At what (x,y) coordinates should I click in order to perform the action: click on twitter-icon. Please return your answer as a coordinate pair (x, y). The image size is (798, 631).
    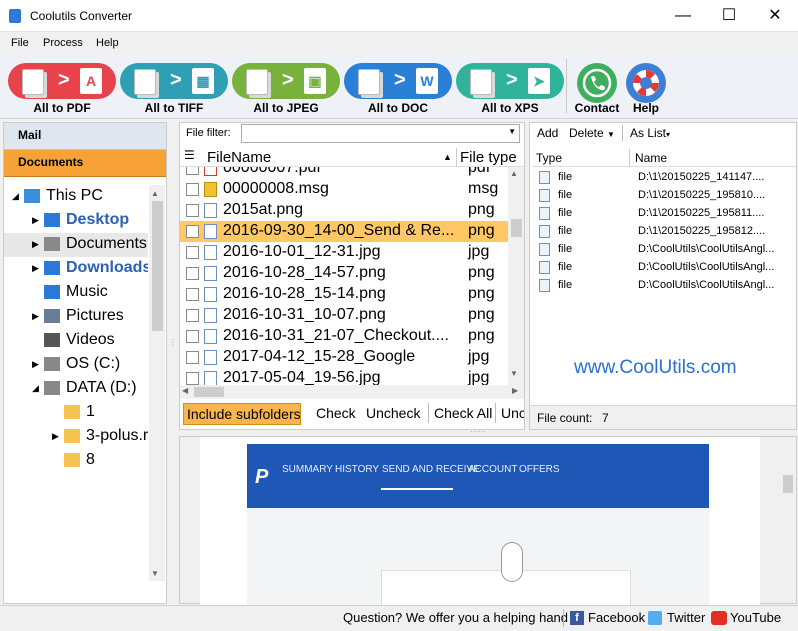
    Looking at the image, I should click on (655, 618).